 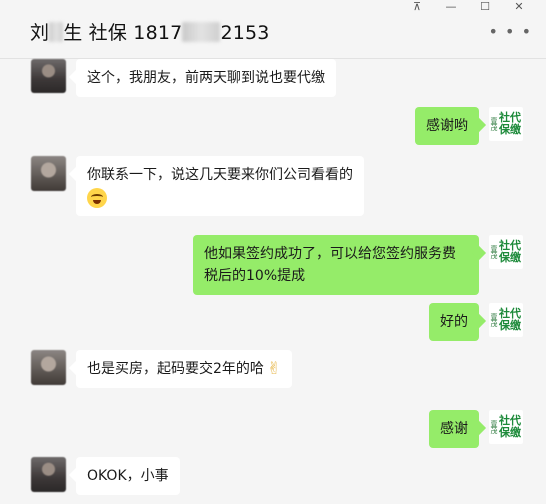 What do you see at coordinates (519, 7) in the screenshot?
I see `close-icon: ✕` at bounding box center [519, 7].